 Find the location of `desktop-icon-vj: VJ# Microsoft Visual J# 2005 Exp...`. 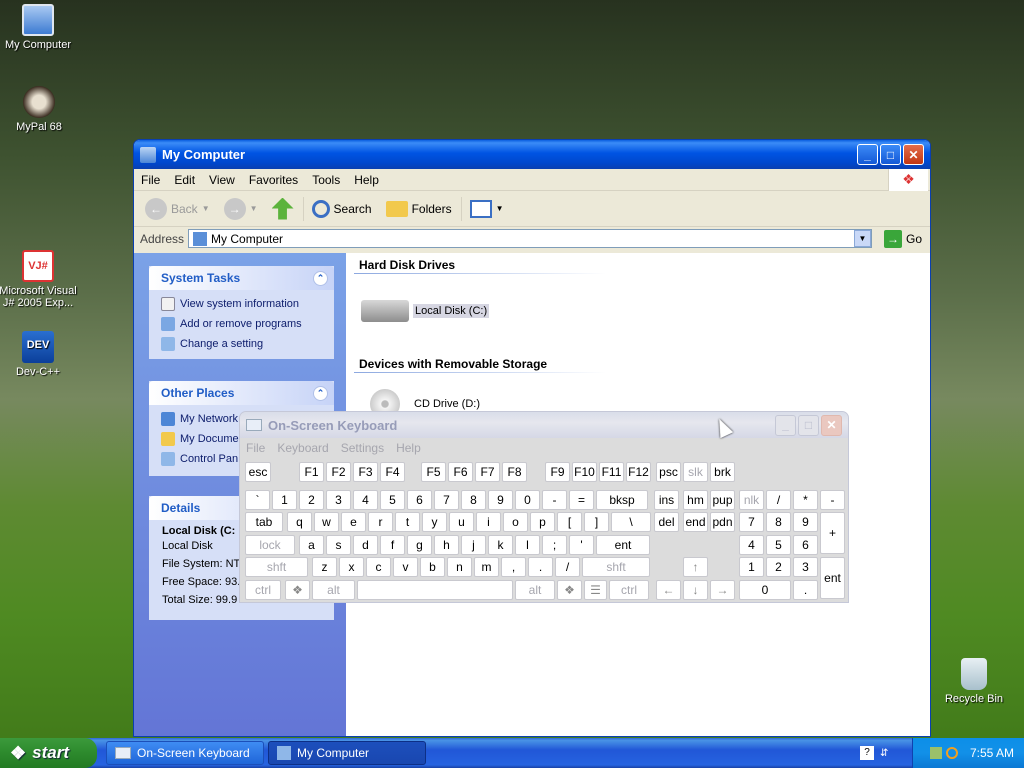

desktop-icon-vj: VJ# Microsoft Visual J# 2005 Exp... is located at coordinates (39, 279).